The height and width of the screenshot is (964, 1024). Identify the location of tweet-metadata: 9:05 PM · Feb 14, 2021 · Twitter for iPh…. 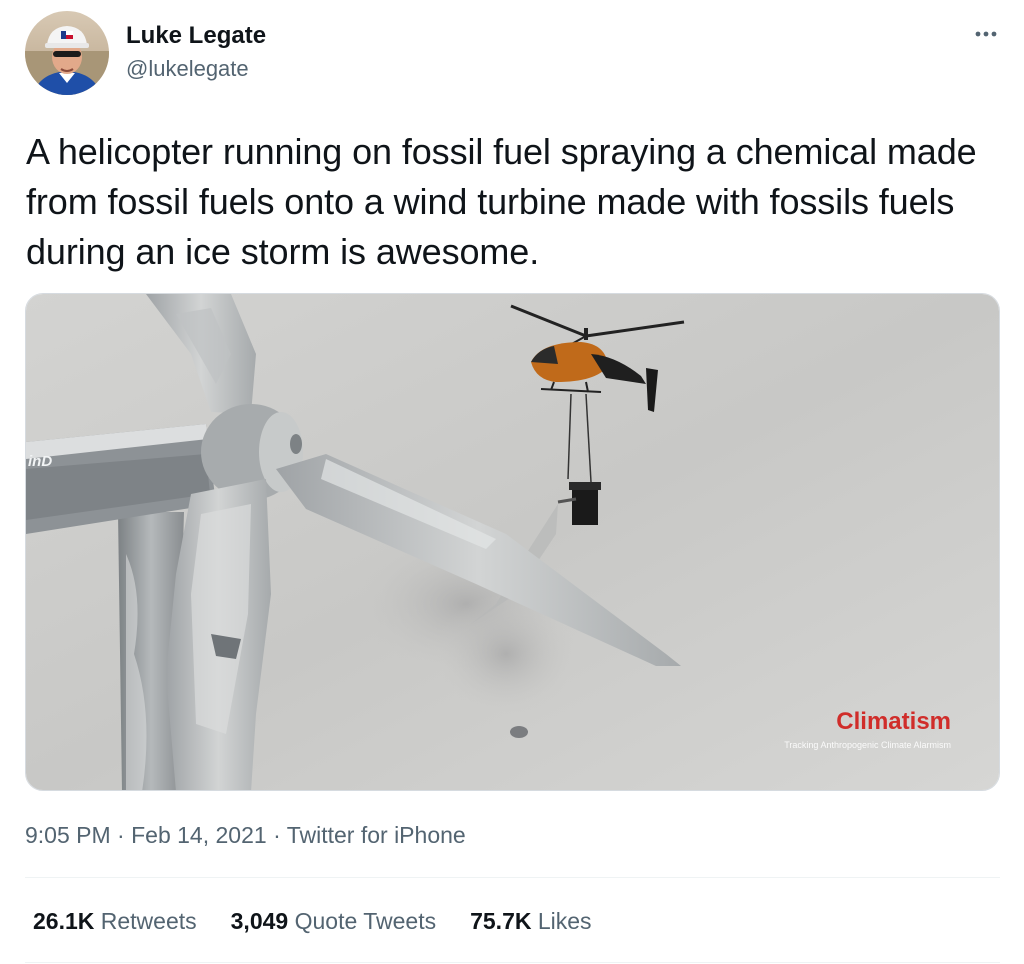
(245, 835).